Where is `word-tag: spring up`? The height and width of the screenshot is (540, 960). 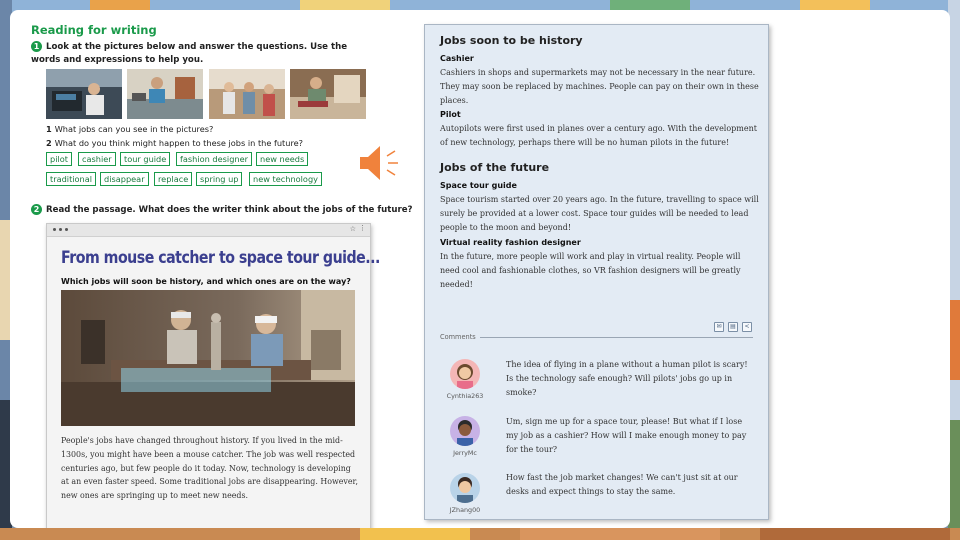
word-tag: spring up is located at coordinates (219, 179).